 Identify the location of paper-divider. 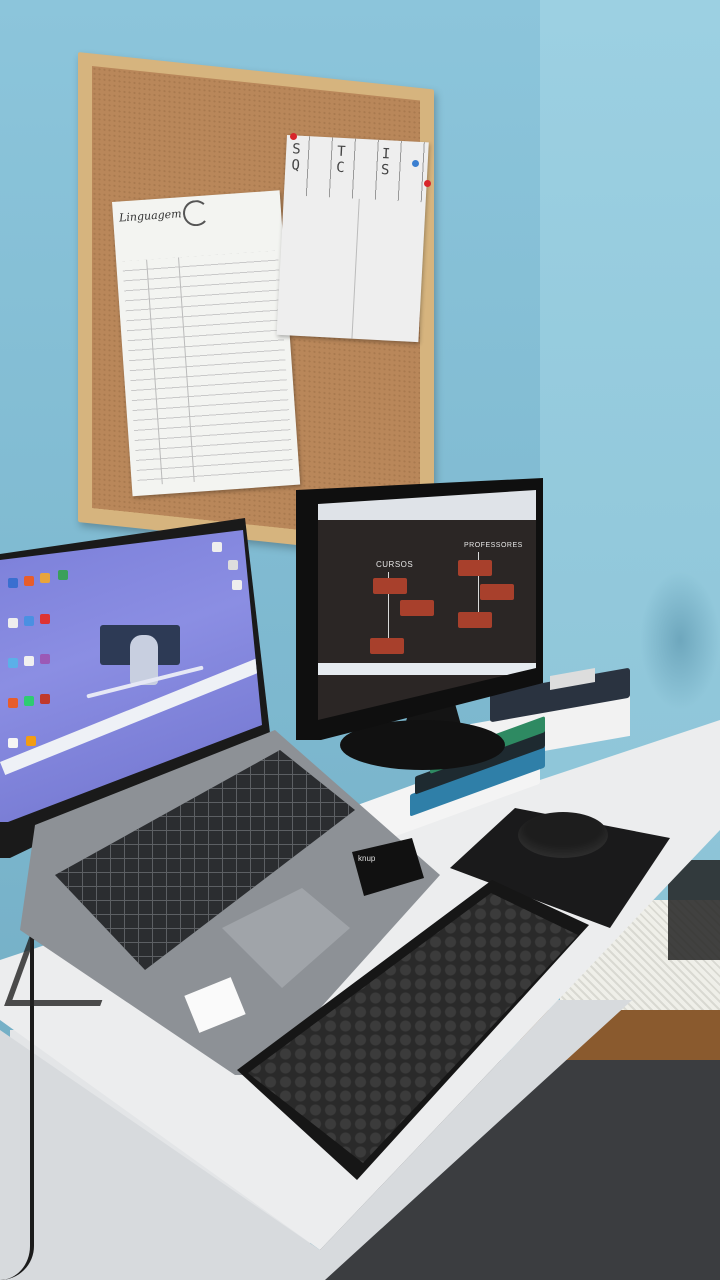
(355, 268).